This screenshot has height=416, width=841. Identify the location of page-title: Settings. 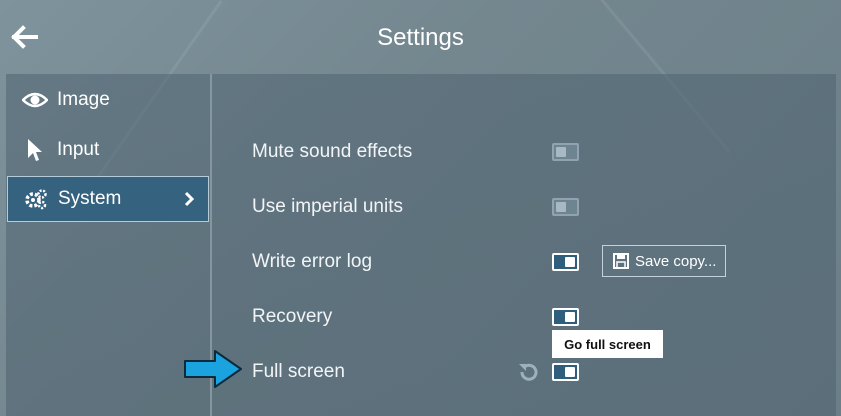
(420, 37).